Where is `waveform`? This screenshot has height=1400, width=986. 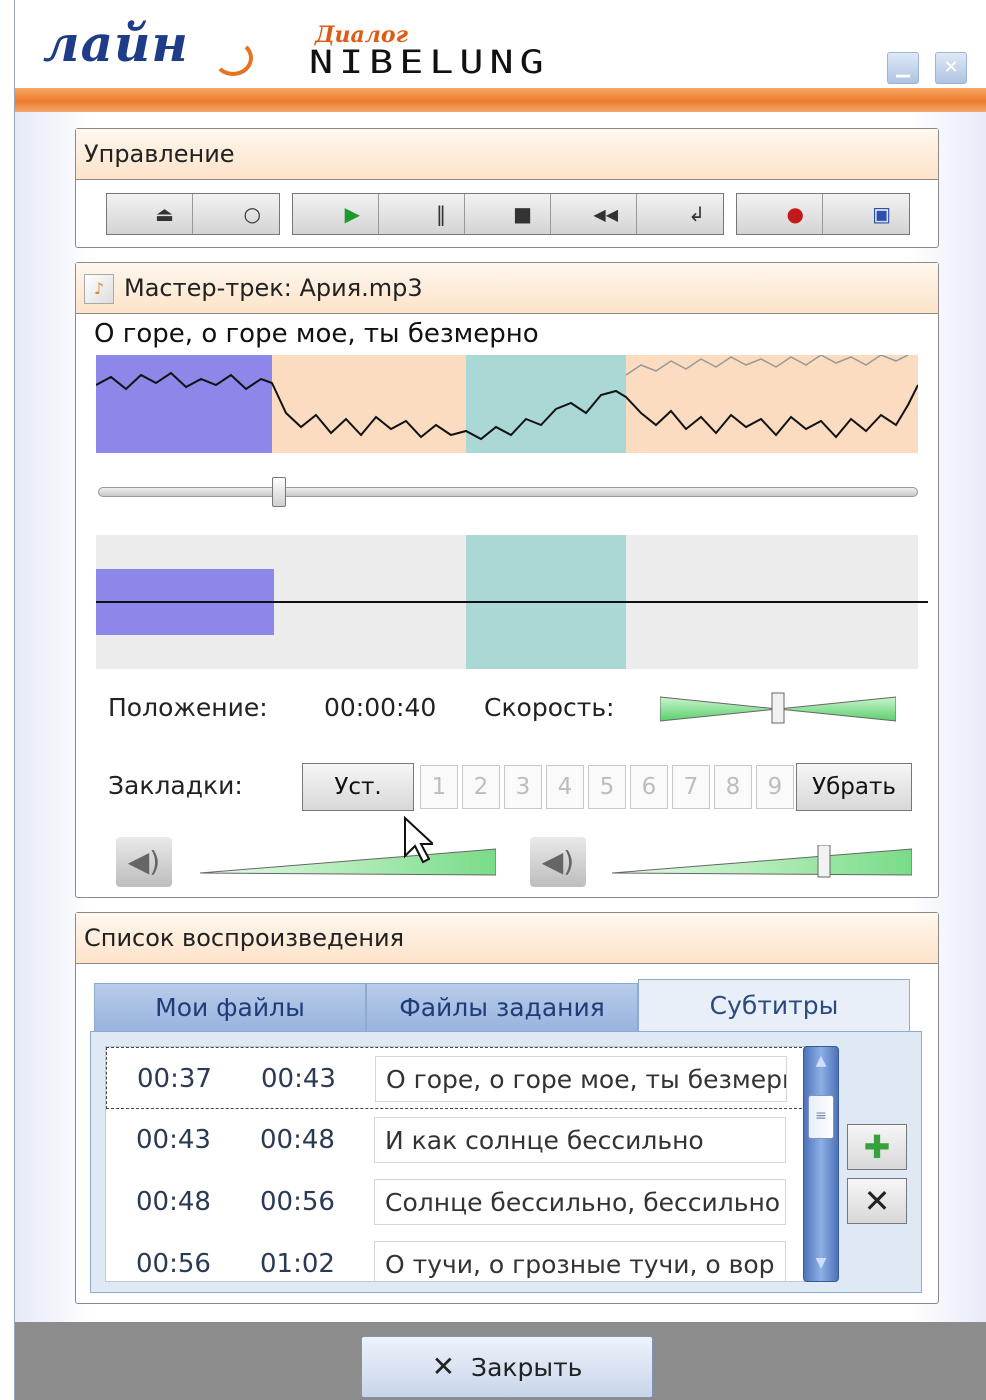
waveform is located at coordinates (507, 404).